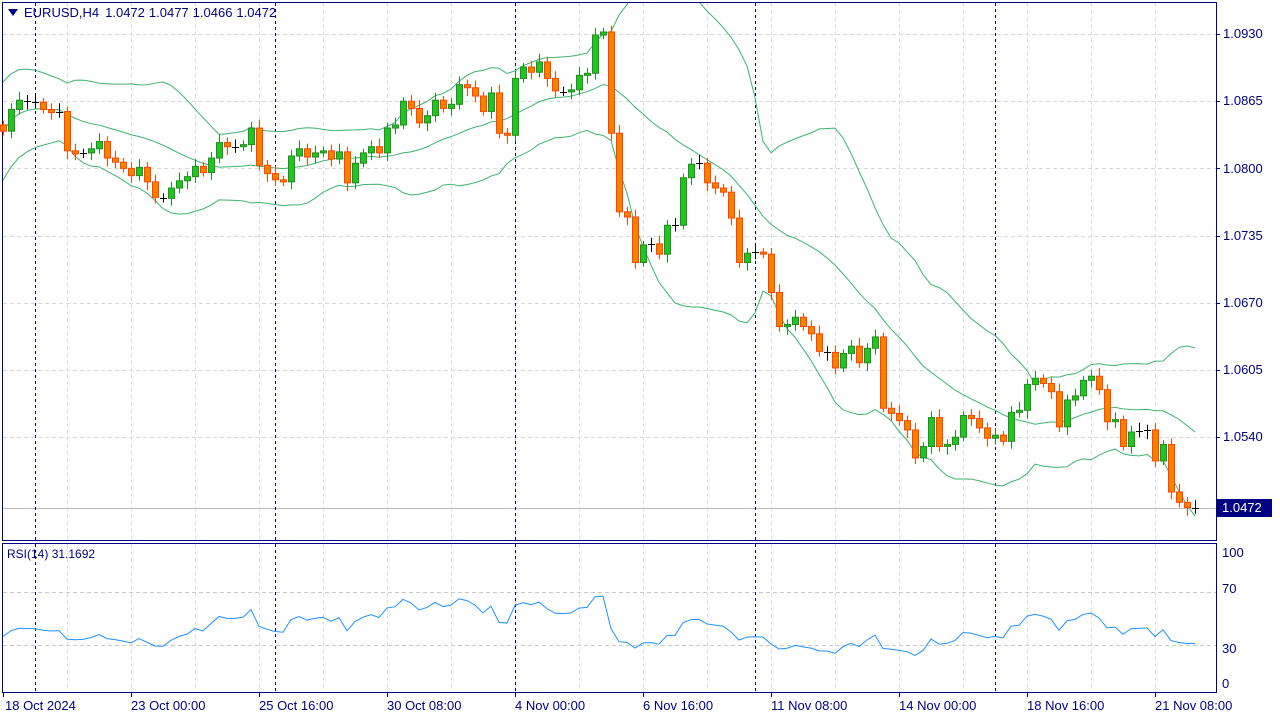  I want to click on rsi-tick: 70, so click(1229, 588).